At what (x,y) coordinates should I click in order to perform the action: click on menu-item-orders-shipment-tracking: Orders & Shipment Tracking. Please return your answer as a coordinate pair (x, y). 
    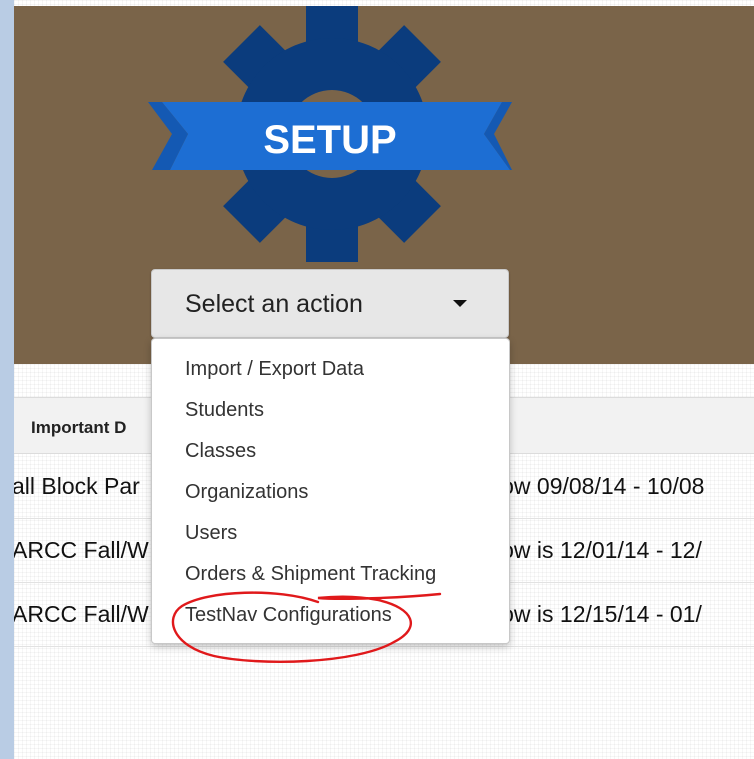
    Looking at the image, I should click on (330, 579).